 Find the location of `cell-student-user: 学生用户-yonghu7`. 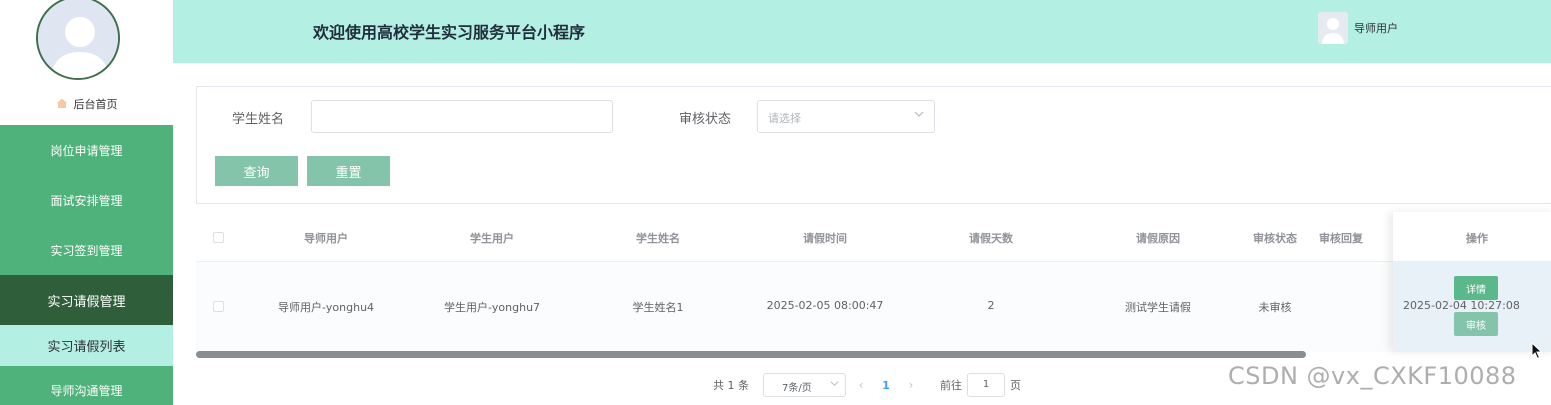

cell-student-user: 学生用户-yonghu7 is located at coordinates (492, 307).